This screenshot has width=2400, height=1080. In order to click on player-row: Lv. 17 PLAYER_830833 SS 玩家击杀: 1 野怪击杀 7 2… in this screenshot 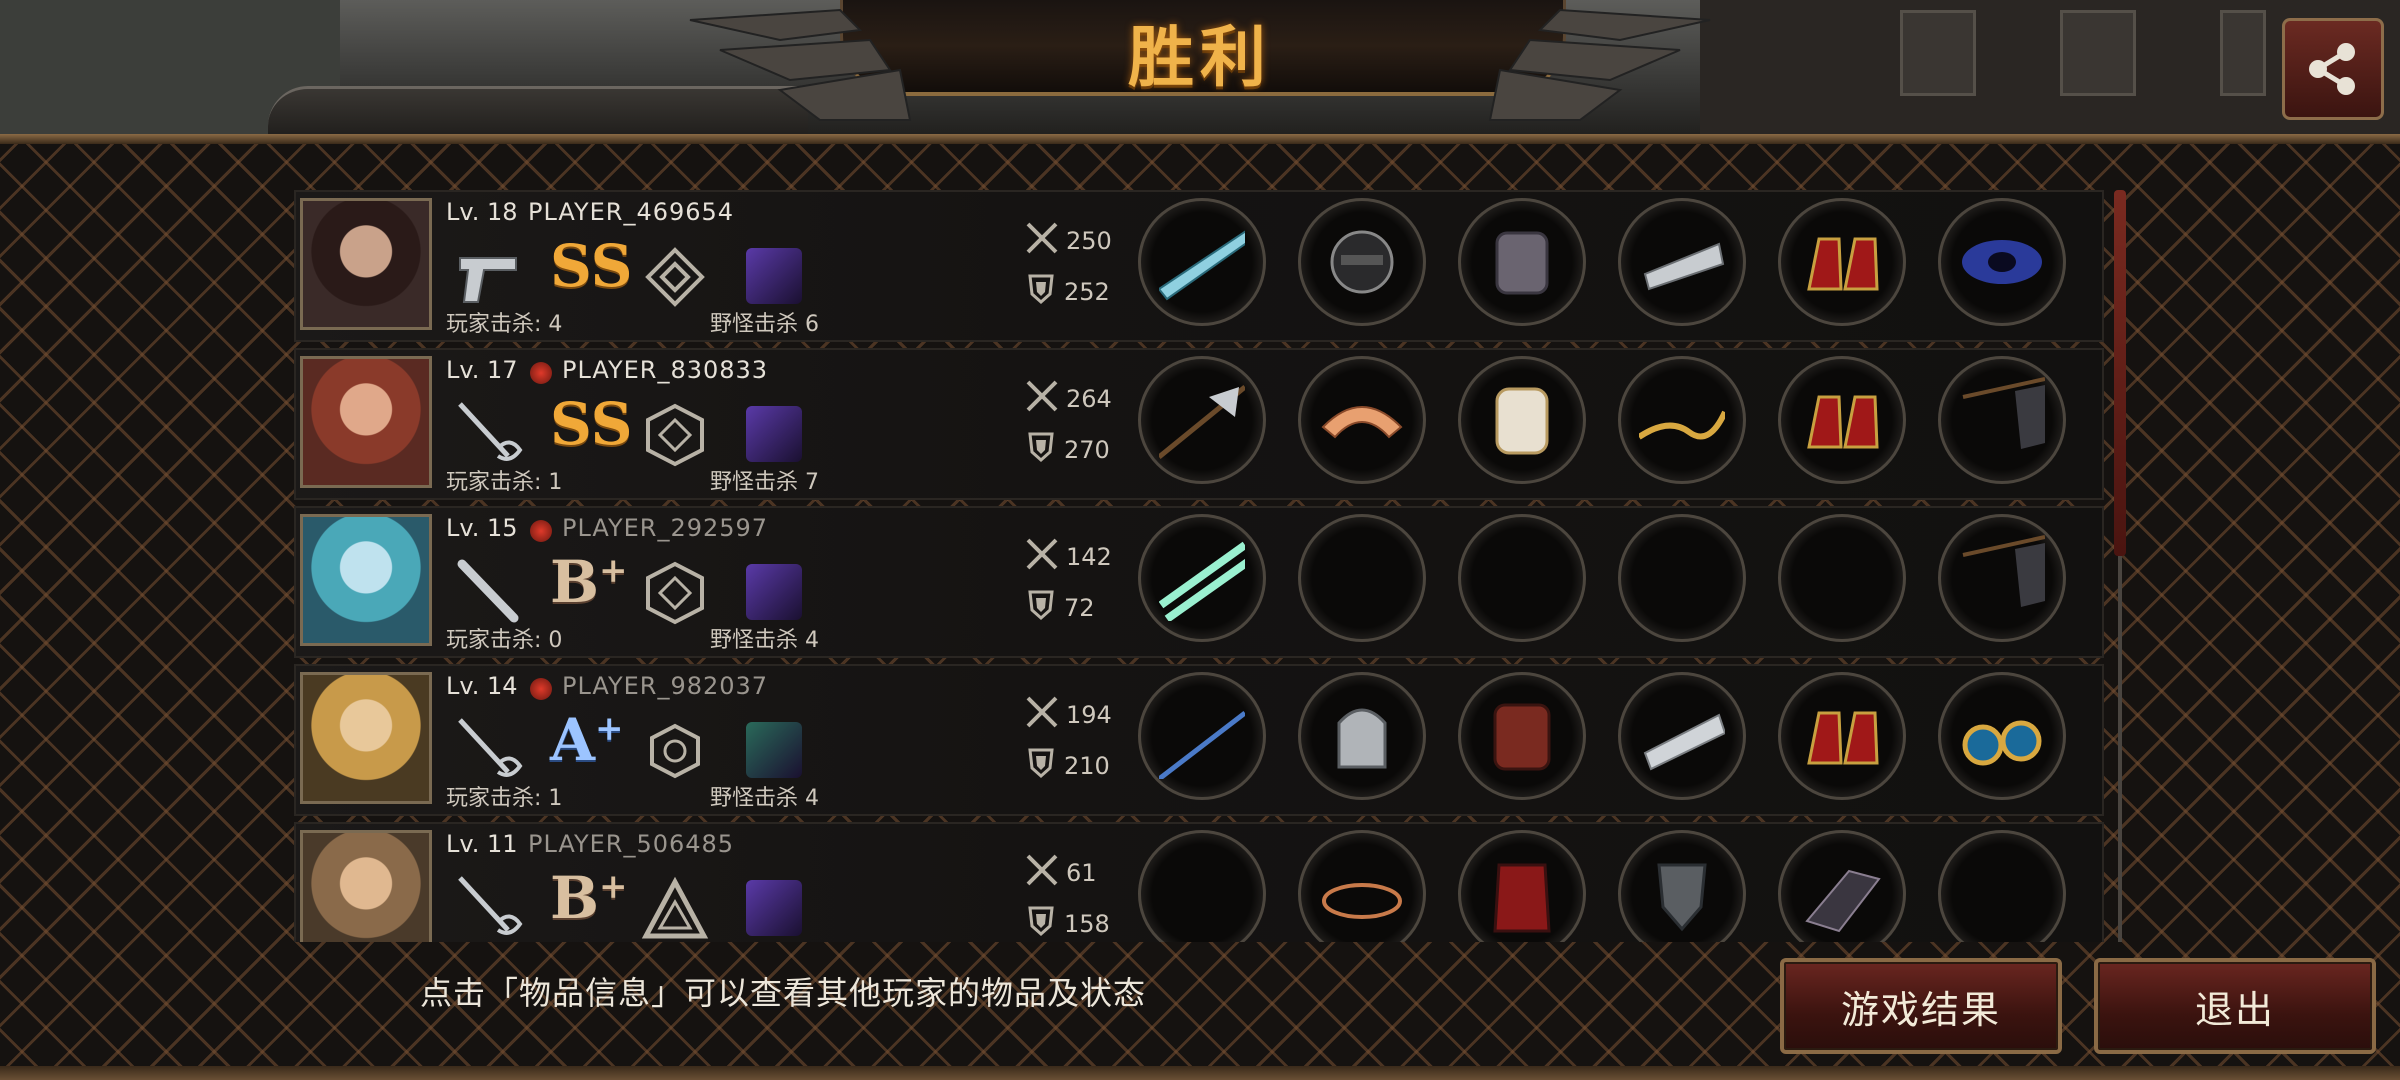, I will do `click(1199, 424)`.